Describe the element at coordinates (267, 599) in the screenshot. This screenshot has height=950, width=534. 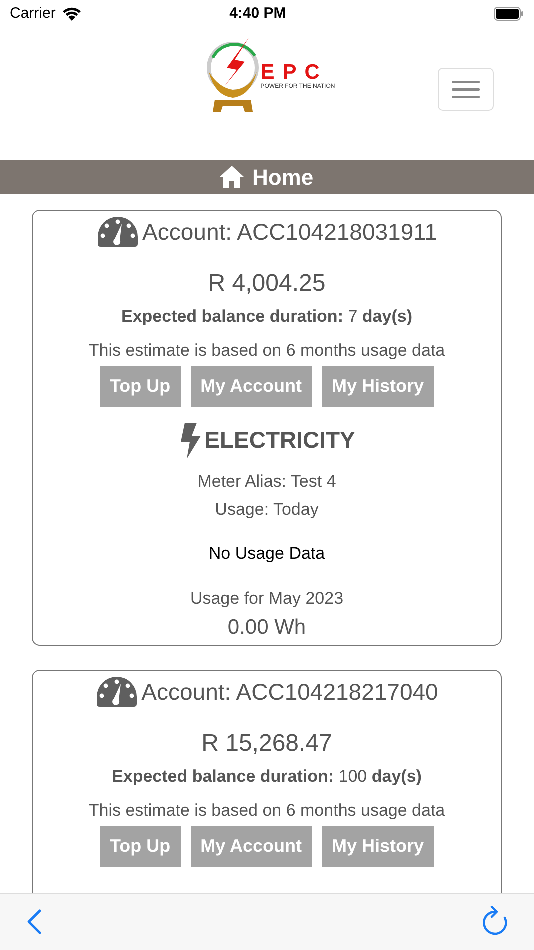
I see `month-label: Usage for May 2023` at that location.